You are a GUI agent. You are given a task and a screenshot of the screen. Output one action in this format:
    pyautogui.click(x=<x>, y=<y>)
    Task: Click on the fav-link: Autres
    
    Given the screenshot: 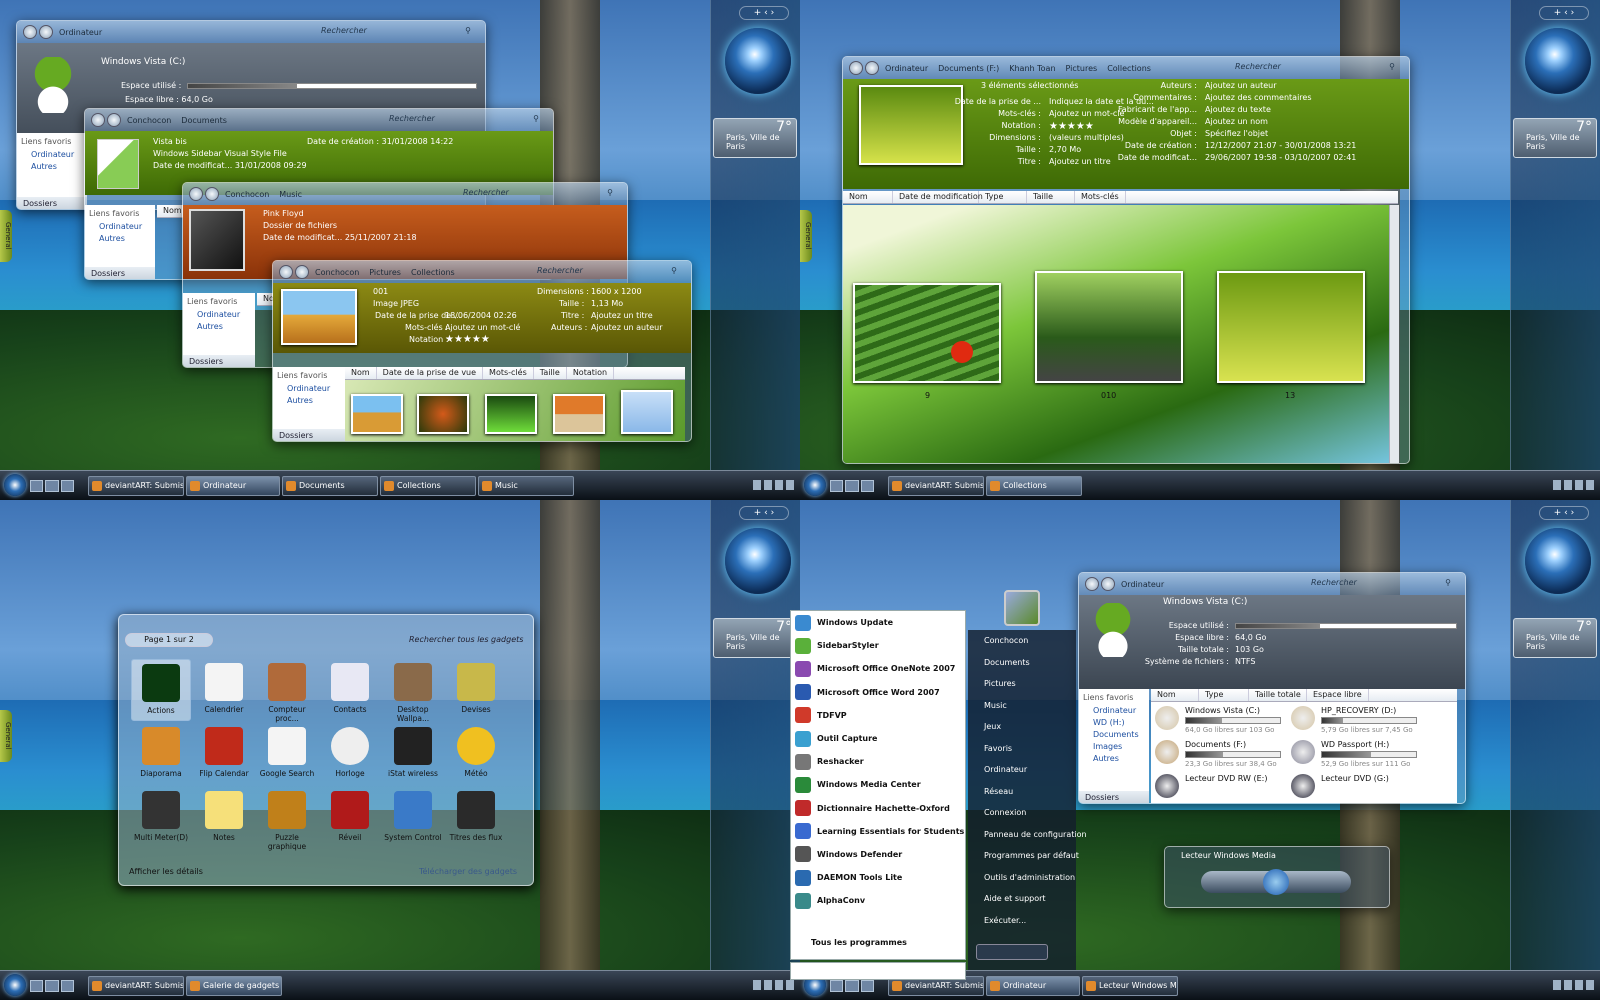 What is the action you would take?
    pyautogui.click(x=1114, y=758)
    